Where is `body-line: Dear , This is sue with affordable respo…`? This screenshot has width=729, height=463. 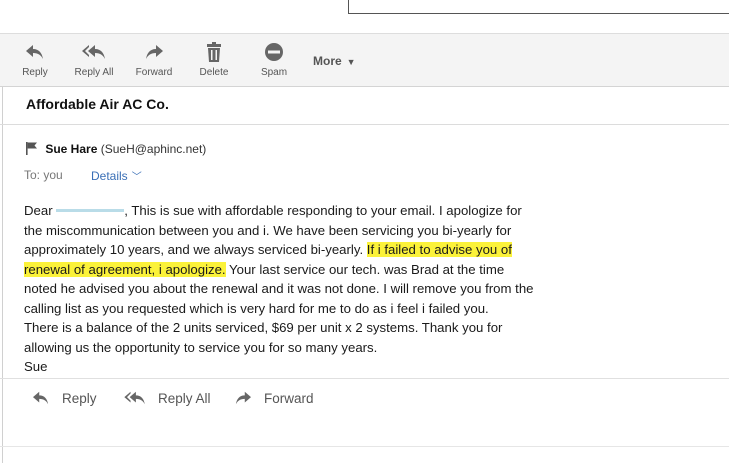
body-line: Dear , This is sue with affordable respo… is located at coordinates (324, 211).